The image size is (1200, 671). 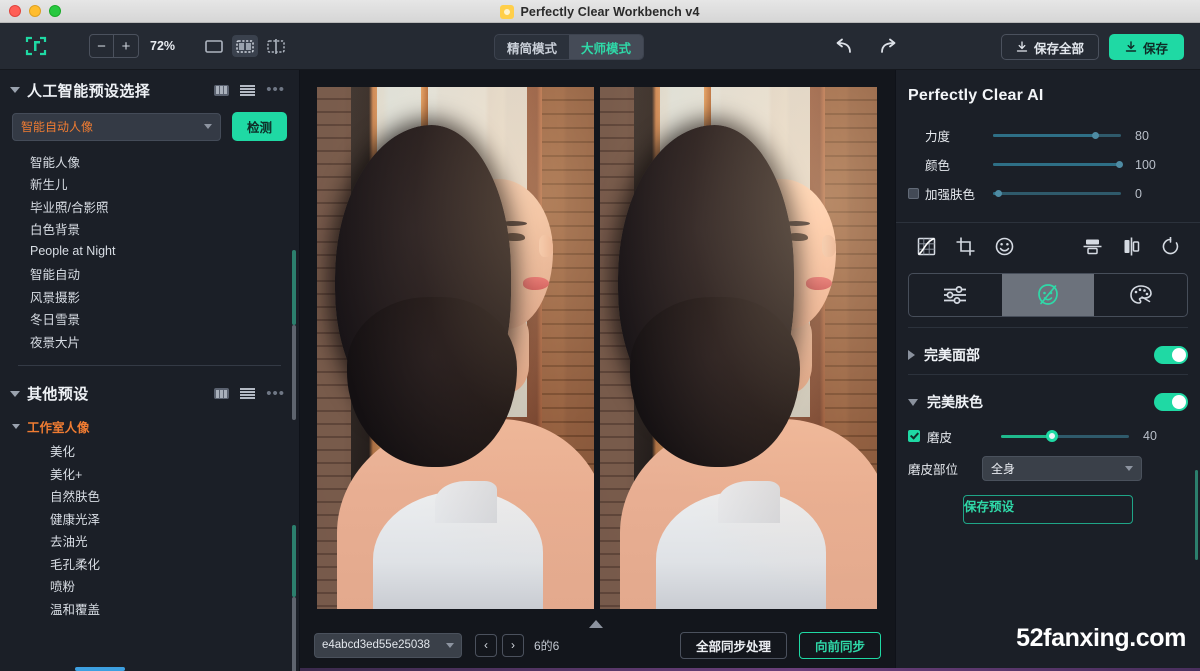 I want to click on skin-smoothing-row: 磨皮 40, so click(x=1048, y=436).